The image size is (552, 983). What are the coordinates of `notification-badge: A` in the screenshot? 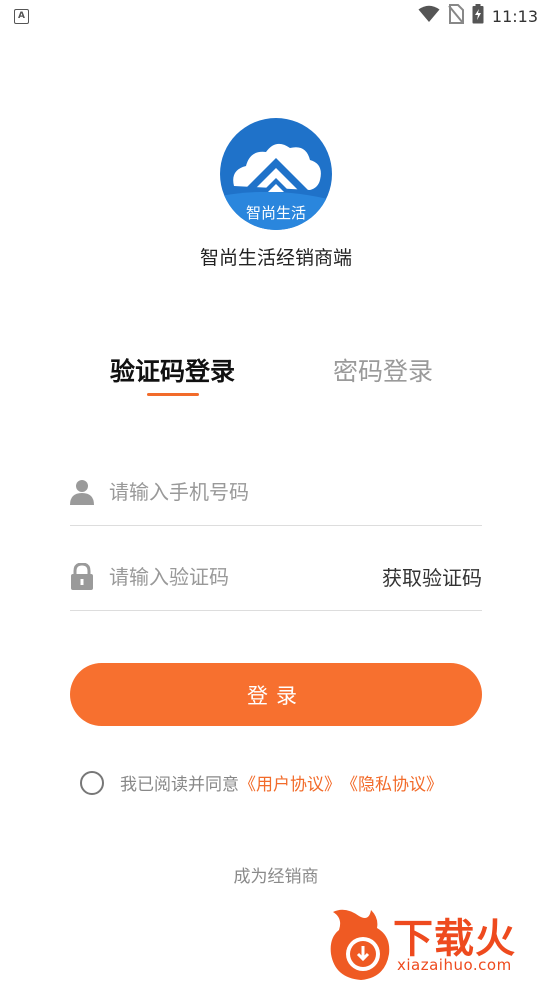 It's located at (21, 16).